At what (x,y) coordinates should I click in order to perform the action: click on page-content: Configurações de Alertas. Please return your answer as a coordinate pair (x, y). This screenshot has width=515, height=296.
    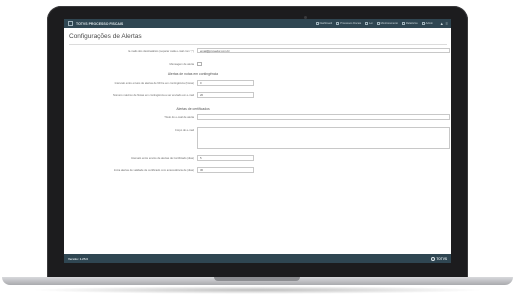
    Looking at the image, I should click on (258, 36).